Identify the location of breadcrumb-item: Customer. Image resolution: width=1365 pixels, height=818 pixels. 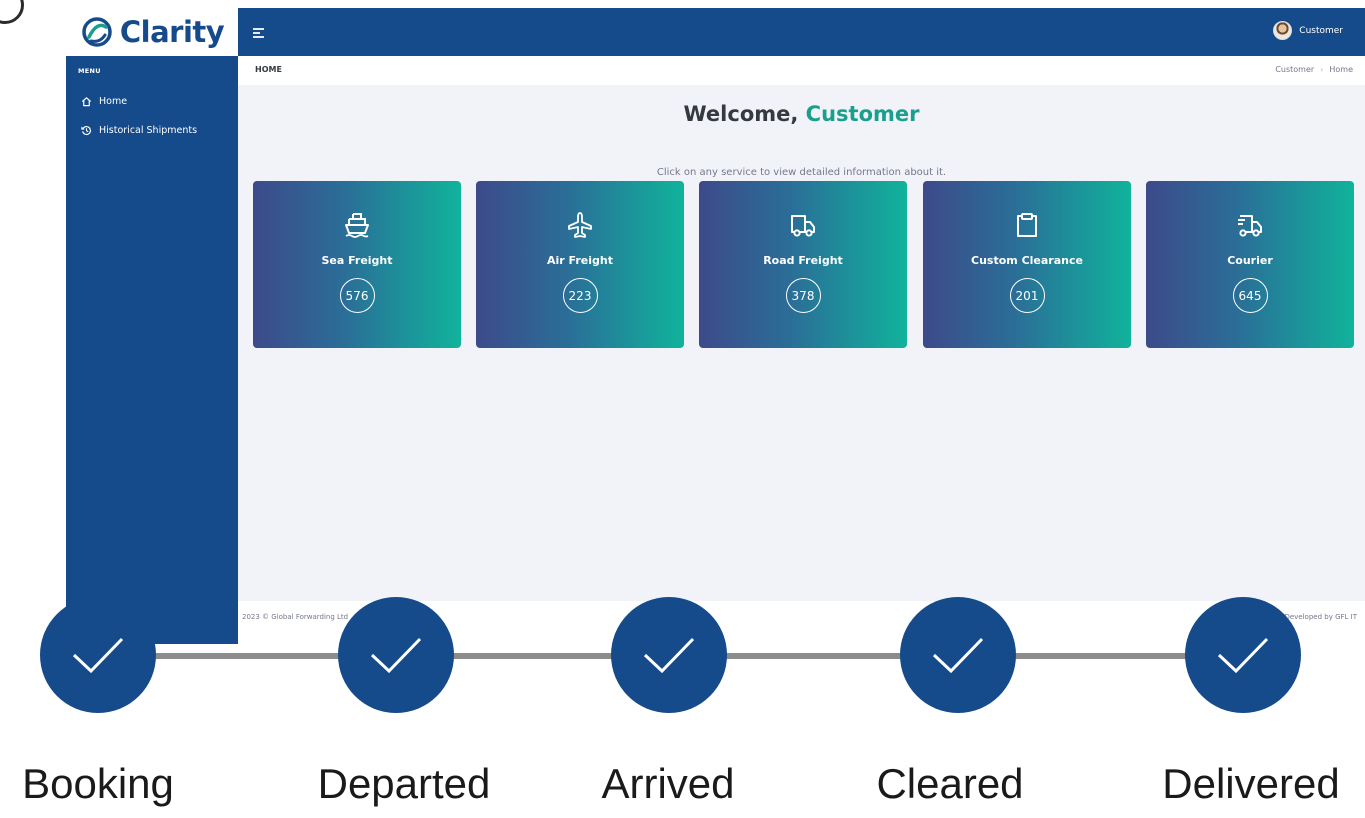
(1294, 69).